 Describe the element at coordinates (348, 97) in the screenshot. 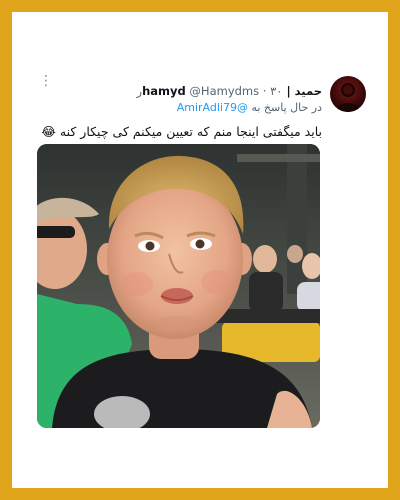

I see `avatar-image` at that location.